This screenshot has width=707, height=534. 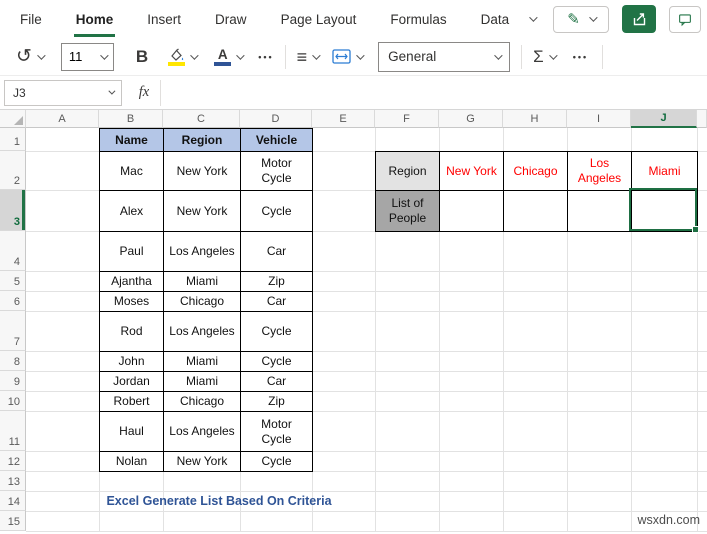 I want to click on cell-D7: Cycle, so click(x=276, y=331).